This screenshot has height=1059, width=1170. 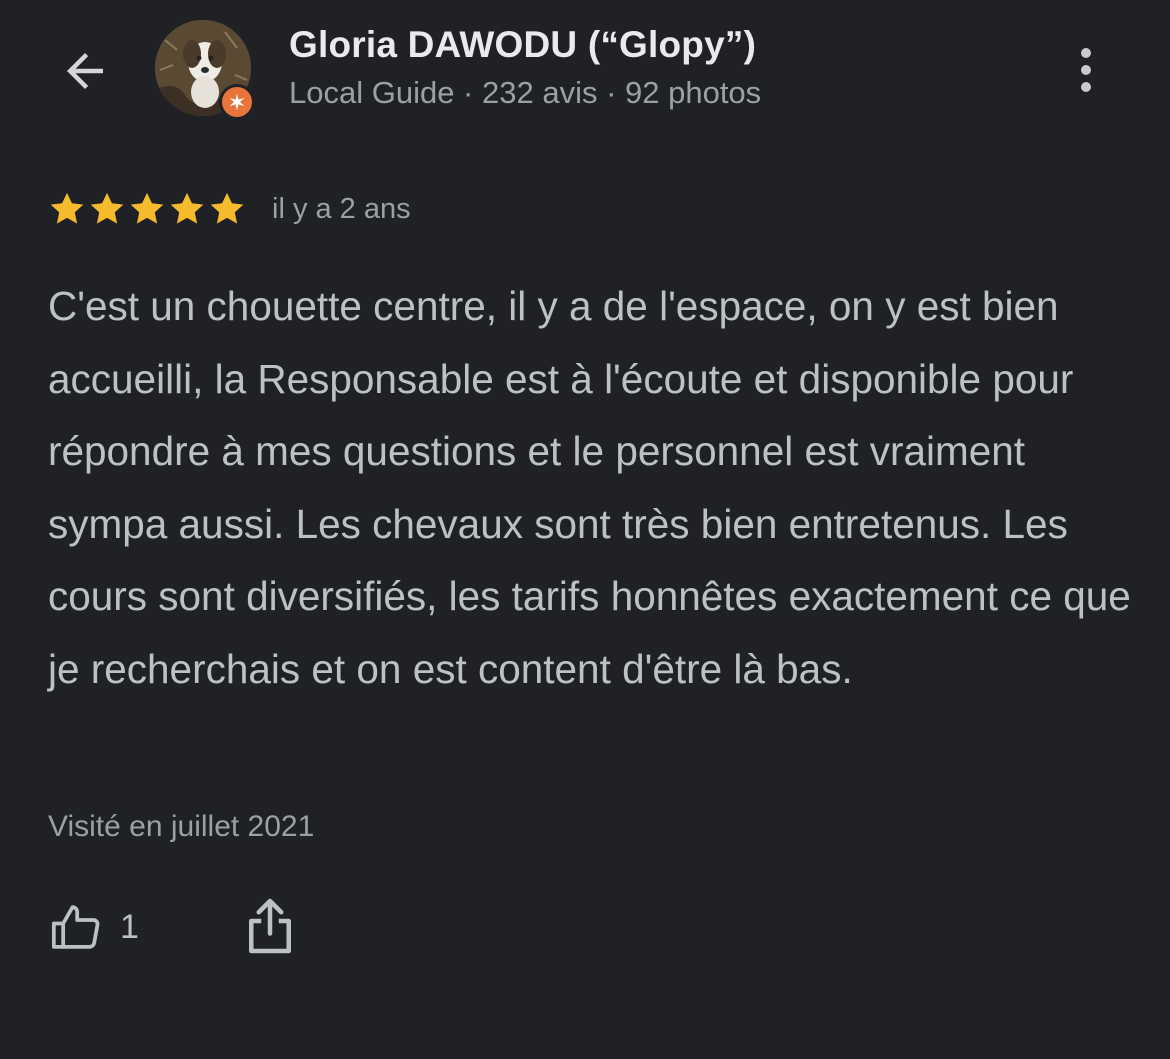 I want to click on thumbs-up-icon, so click(x=75, y=927).